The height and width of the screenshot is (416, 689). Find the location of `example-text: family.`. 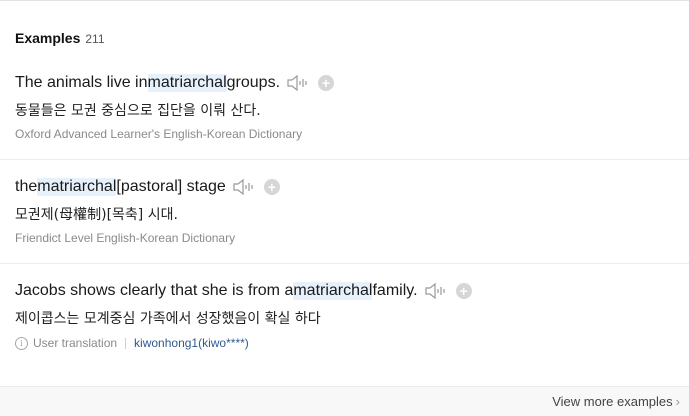

example-text: family. is located at coordinates (395, 290).